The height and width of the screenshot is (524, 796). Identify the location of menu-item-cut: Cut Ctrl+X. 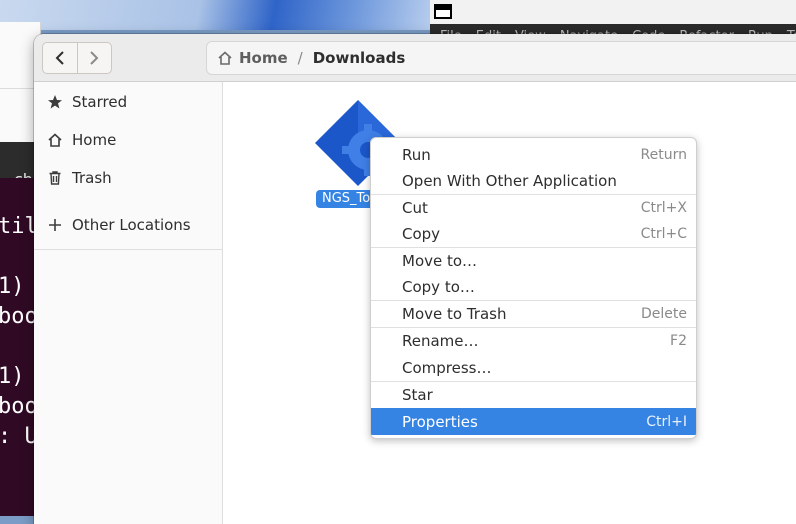
(533, 207).